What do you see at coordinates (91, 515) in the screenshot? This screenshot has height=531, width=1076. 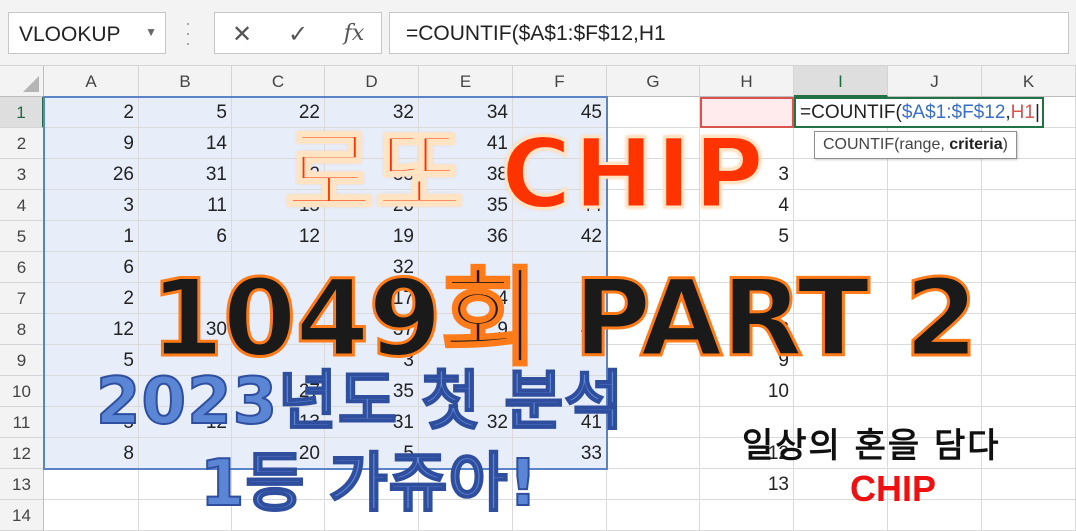 I see `cell-a14` at bounding box center [91, 515].